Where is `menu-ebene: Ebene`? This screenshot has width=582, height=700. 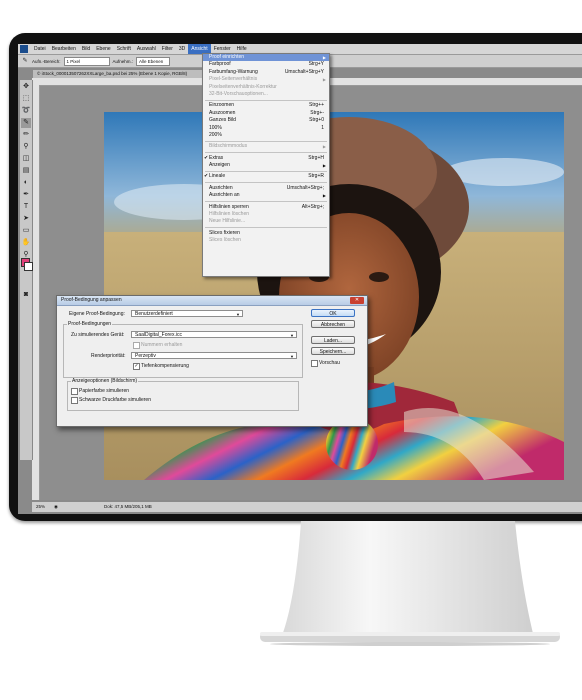 menu-ebene: Ebene is located at coordinates (103, 49).